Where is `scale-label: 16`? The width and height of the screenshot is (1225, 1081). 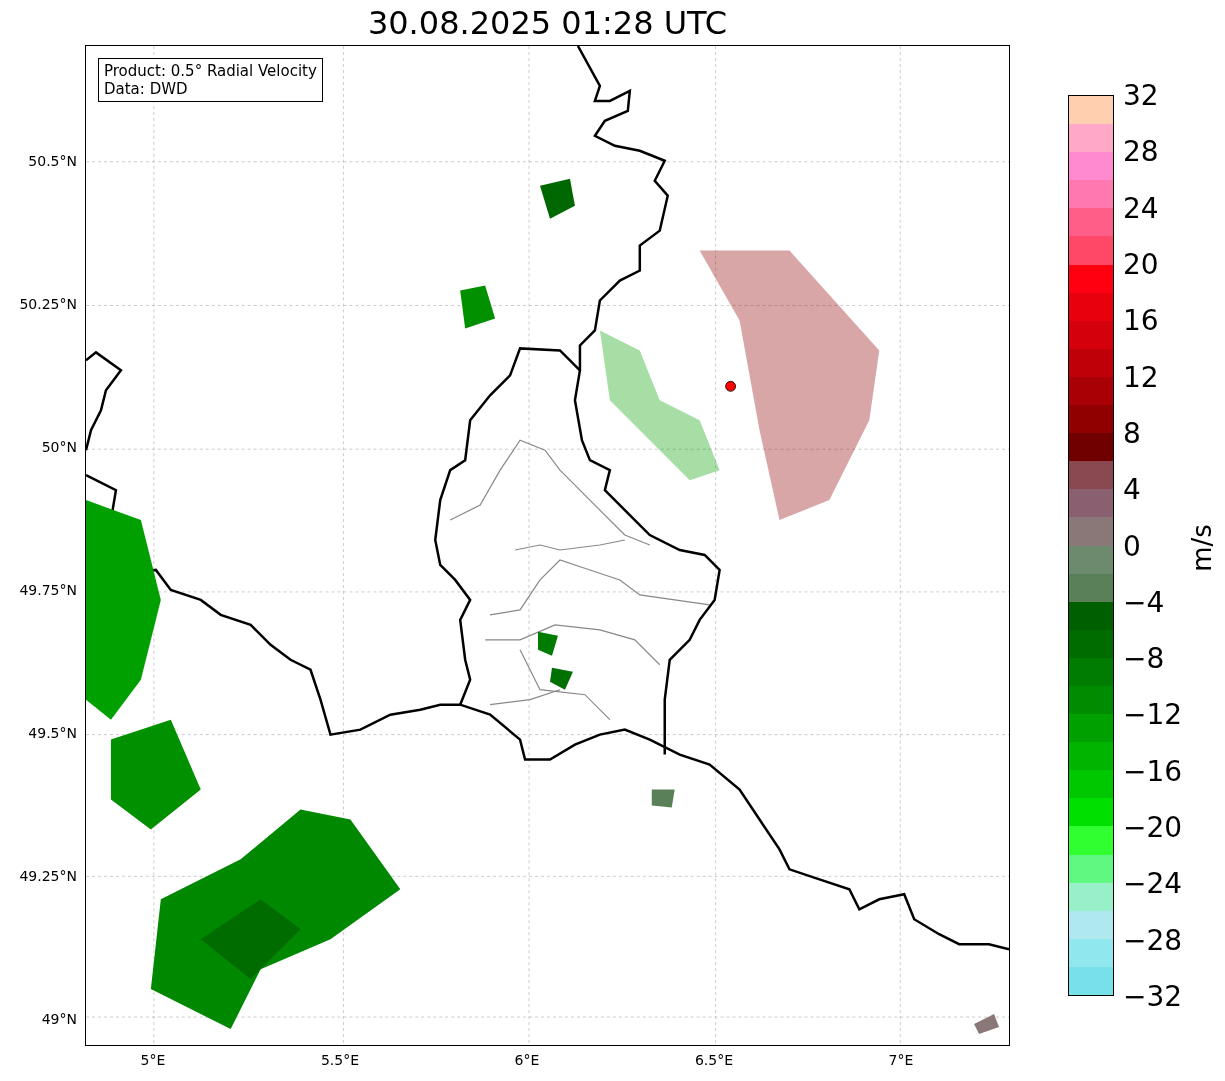
scale-label: 16 is located at coordinates (1141, 320).